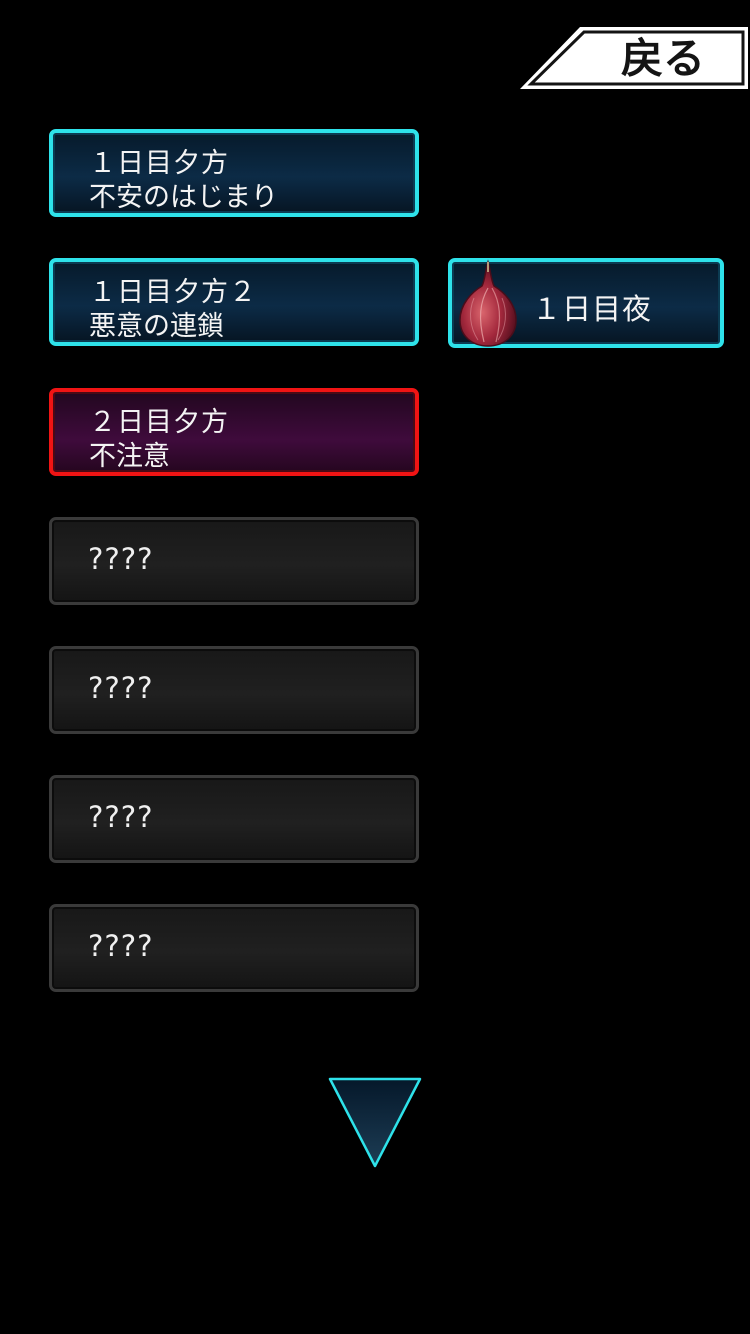 The width and height of the screenshot is (750, 1334). I want to click on back-button: 戻る, so click(634, 59).